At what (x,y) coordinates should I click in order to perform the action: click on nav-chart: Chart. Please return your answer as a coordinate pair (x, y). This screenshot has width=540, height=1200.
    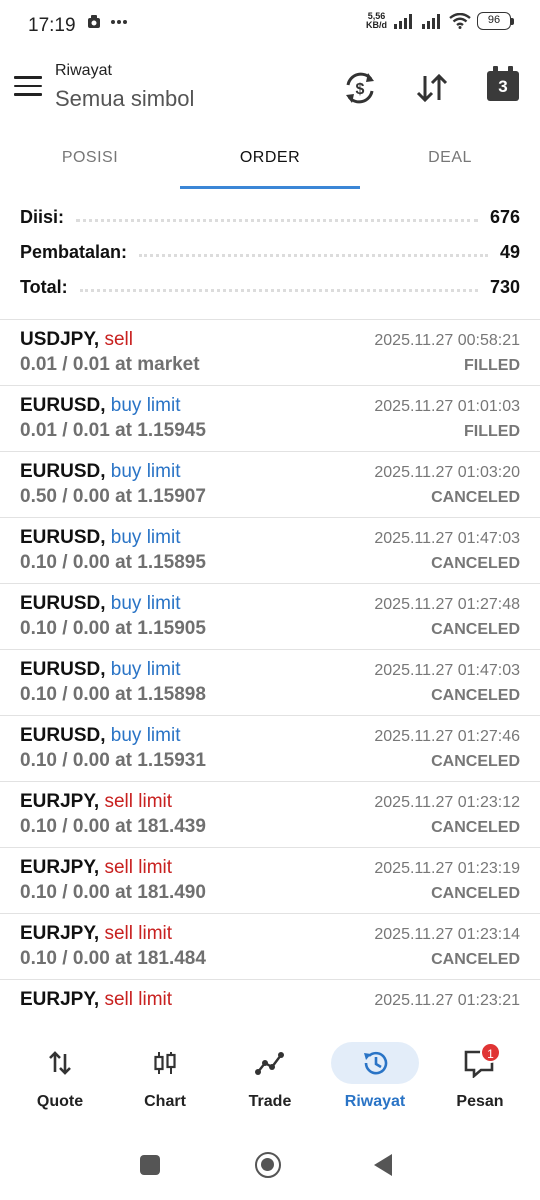
    Looking at the image, I should click on (165, 1078).